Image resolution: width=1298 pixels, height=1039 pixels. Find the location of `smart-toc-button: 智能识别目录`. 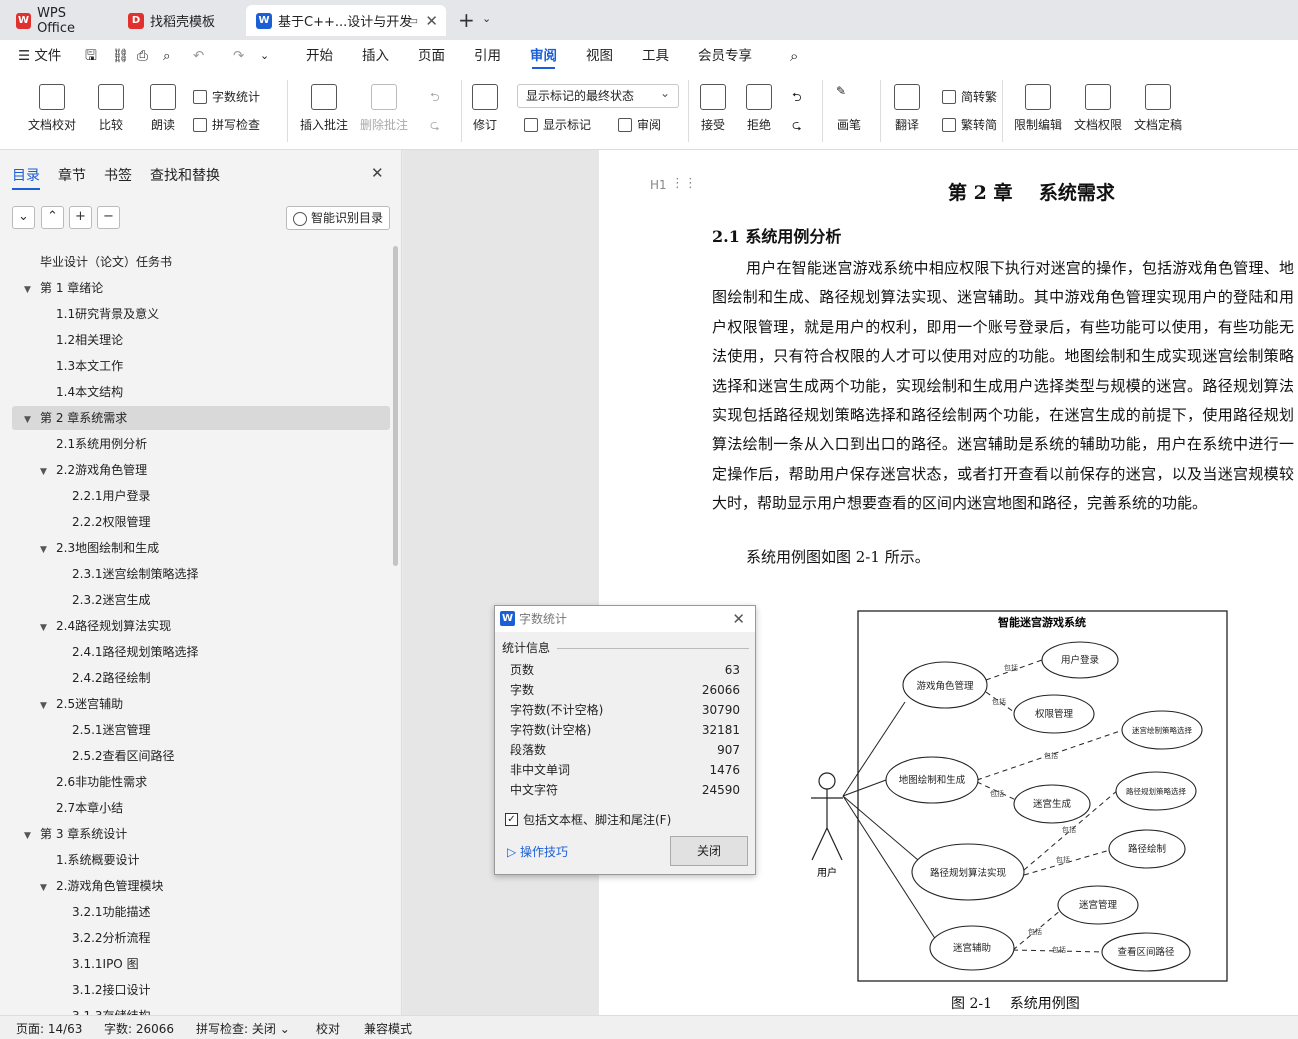

smart-toc-button: 智能识别目录 is located at coordinates (338, 218).